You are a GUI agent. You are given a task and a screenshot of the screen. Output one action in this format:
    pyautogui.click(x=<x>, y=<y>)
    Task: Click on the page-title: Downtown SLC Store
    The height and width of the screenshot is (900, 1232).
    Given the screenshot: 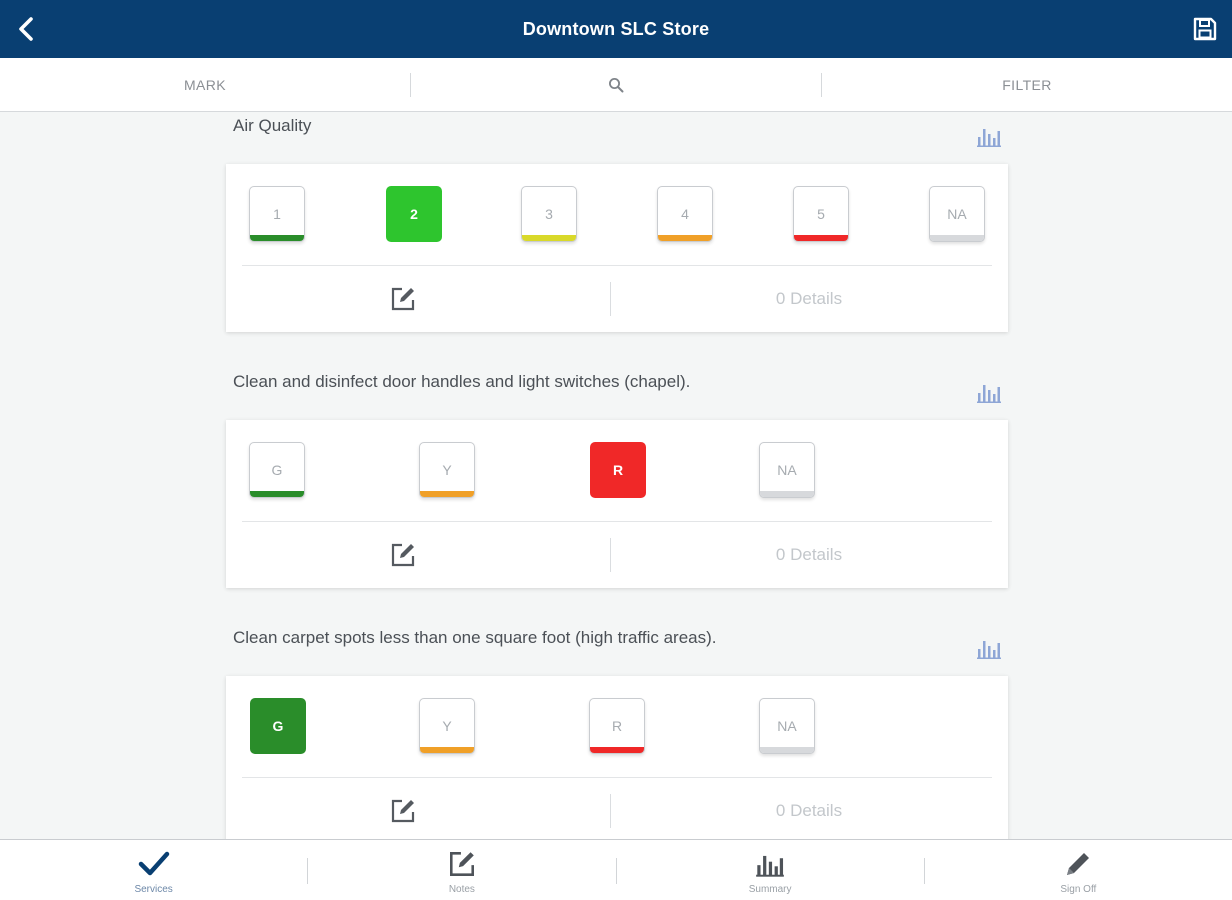 What is the action you would take?
    pyautogui.click(x=616, y=29)
    